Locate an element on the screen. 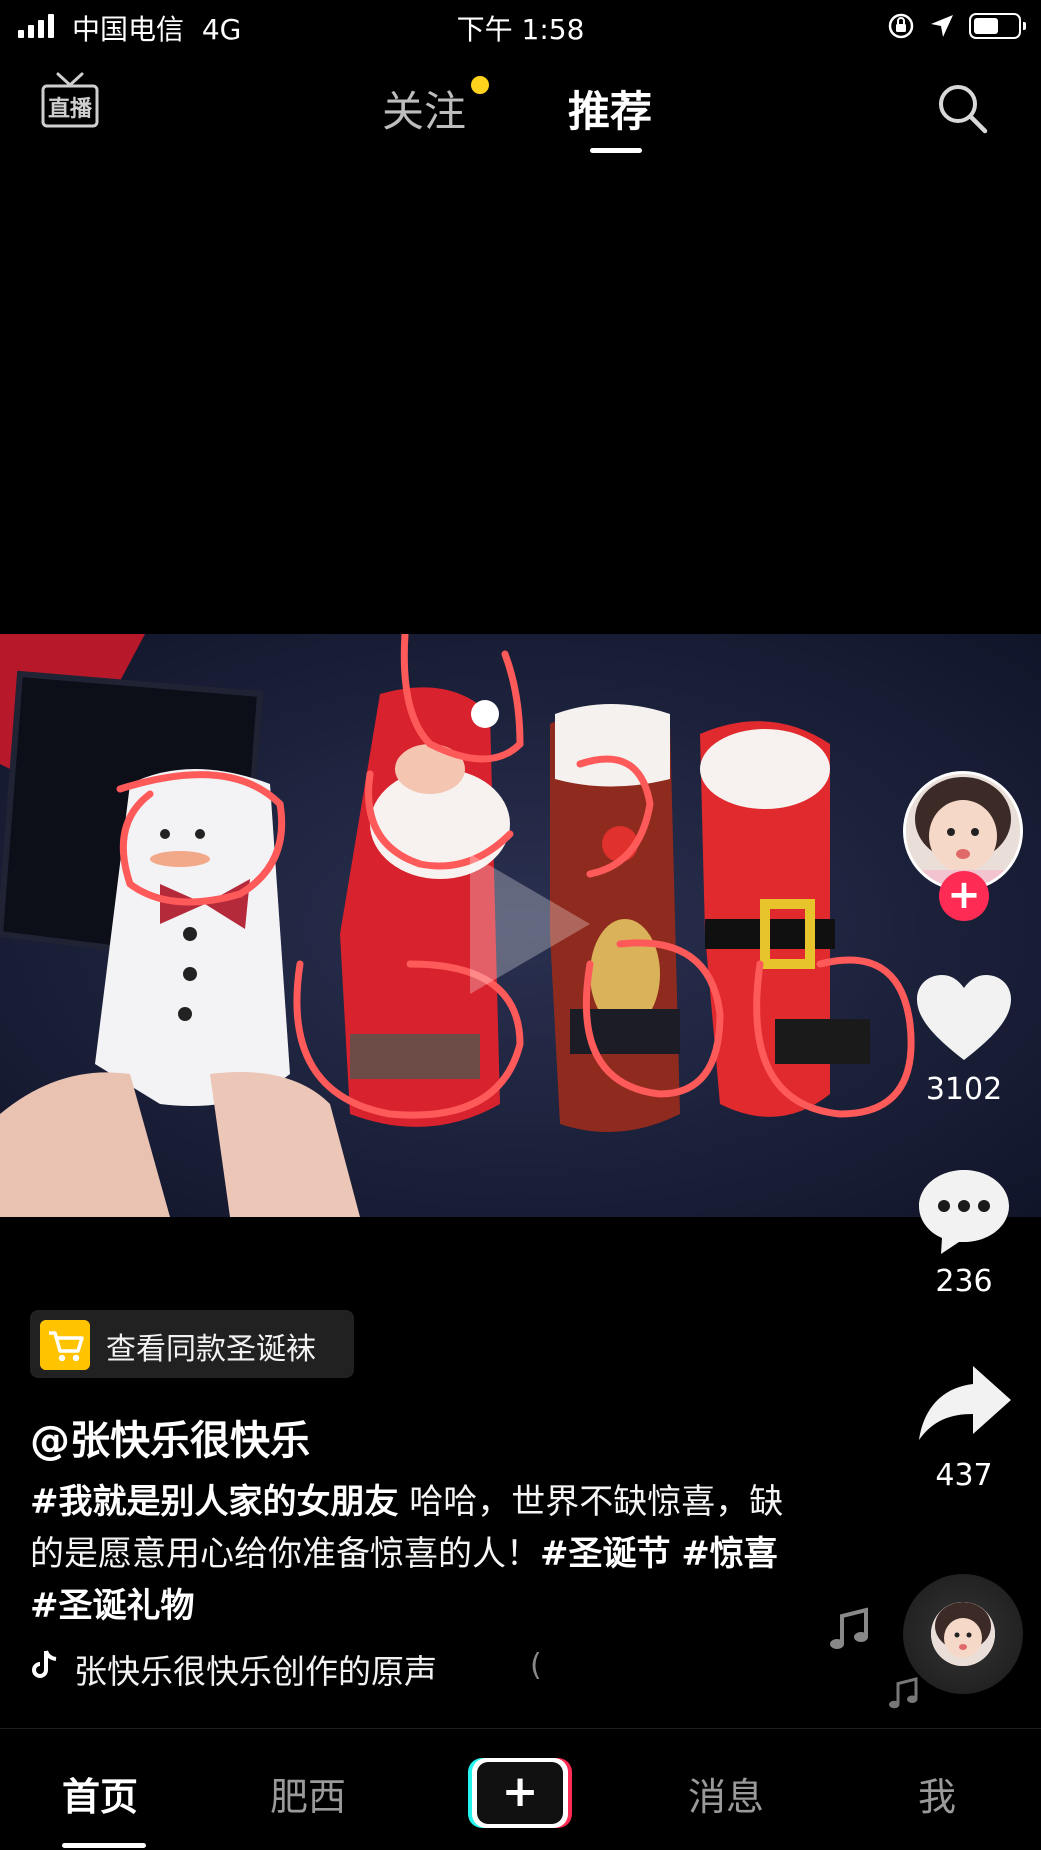 The image size is (1041, 1850). hashtag: #圣诞节 is located at coordinates (605, 1554).